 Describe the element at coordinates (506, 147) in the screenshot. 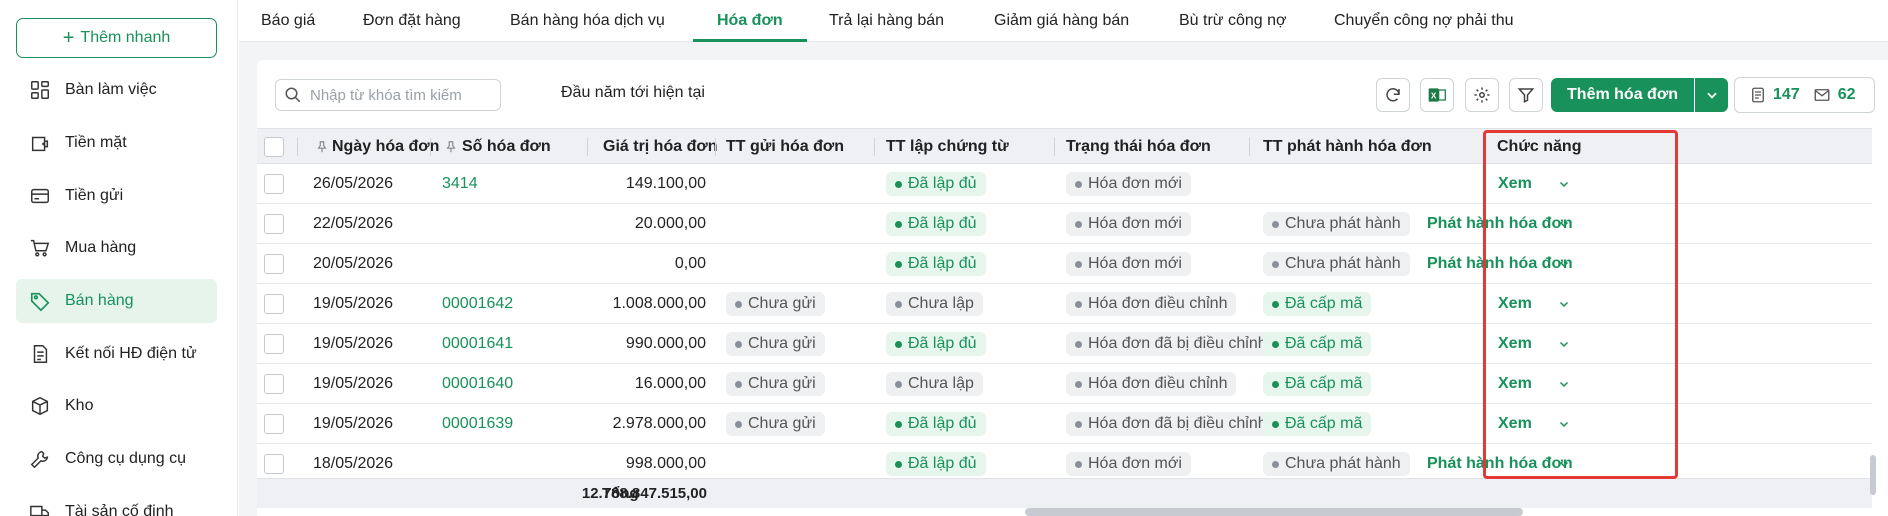

I see `col-header-number: Số hóa đơn` at that location.